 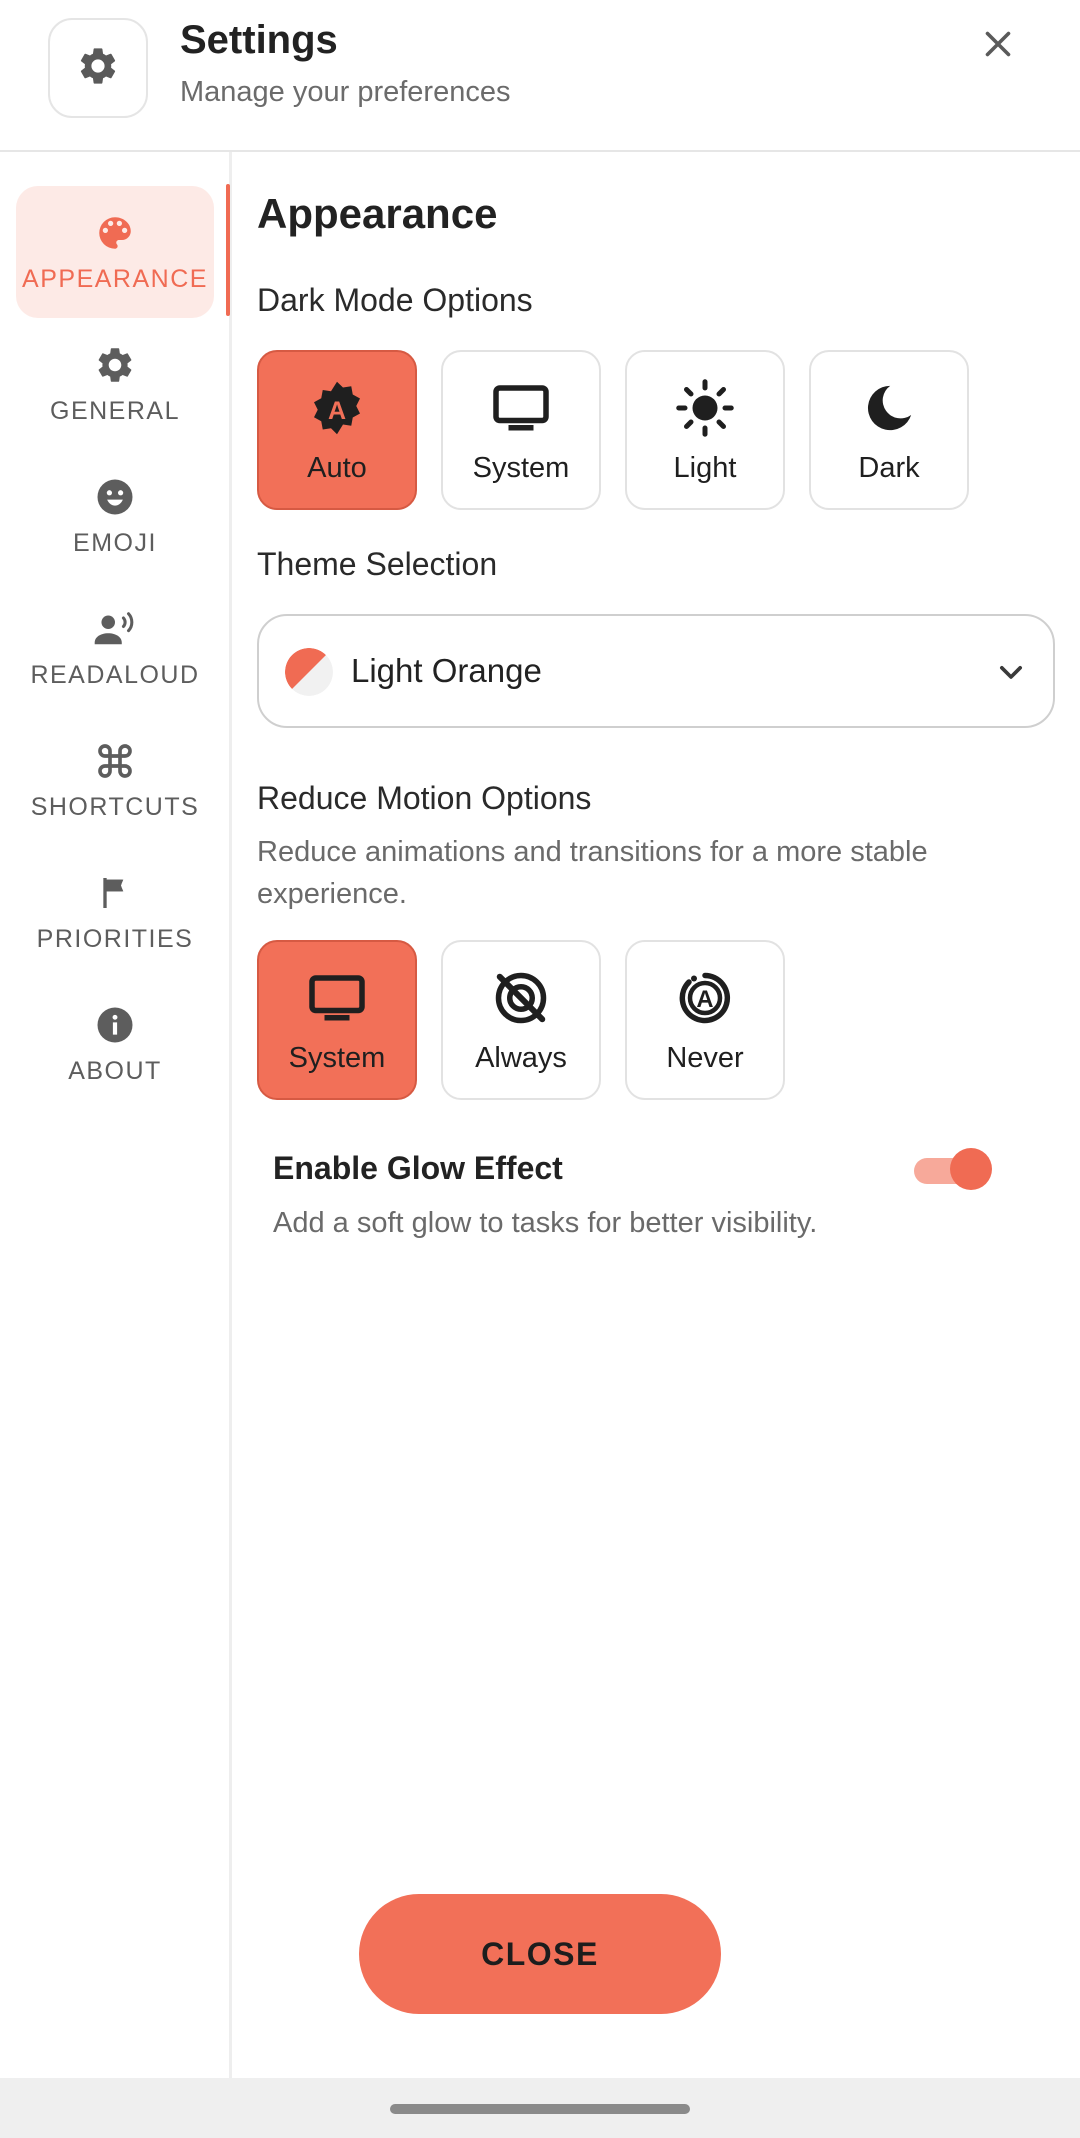 What do you see at coordinates (228, 250) in the screenshot?
I see `active-tab-indicator` at bounding box center [228, 250].